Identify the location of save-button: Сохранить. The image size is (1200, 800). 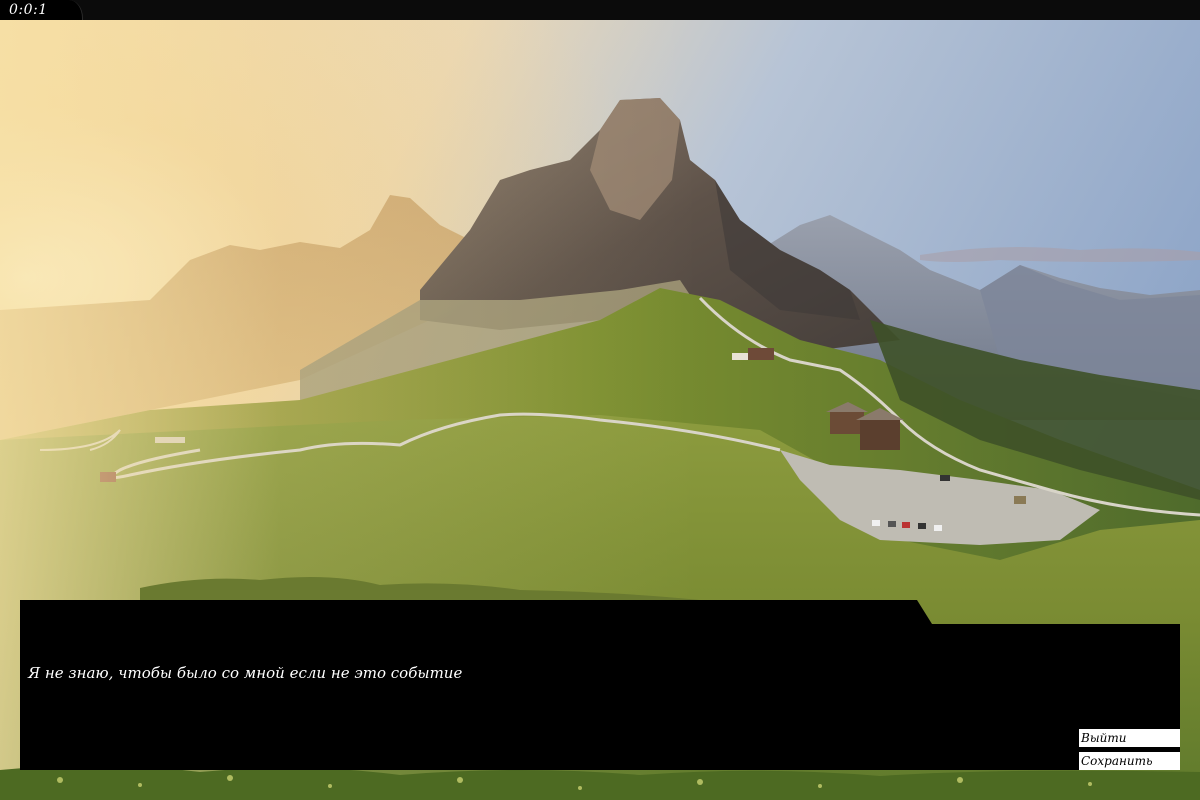
(1129, 761).